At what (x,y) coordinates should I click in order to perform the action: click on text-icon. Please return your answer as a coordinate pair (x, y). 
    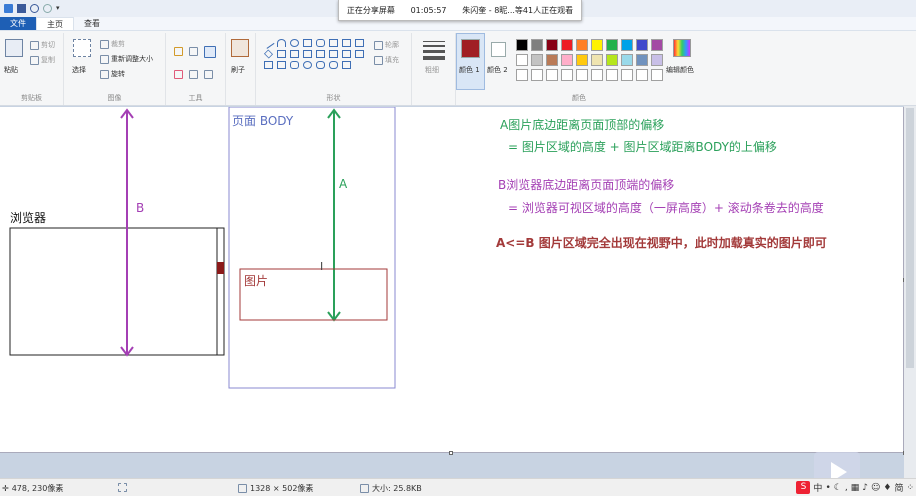
    Looking at the image, I should click on (210, 52).